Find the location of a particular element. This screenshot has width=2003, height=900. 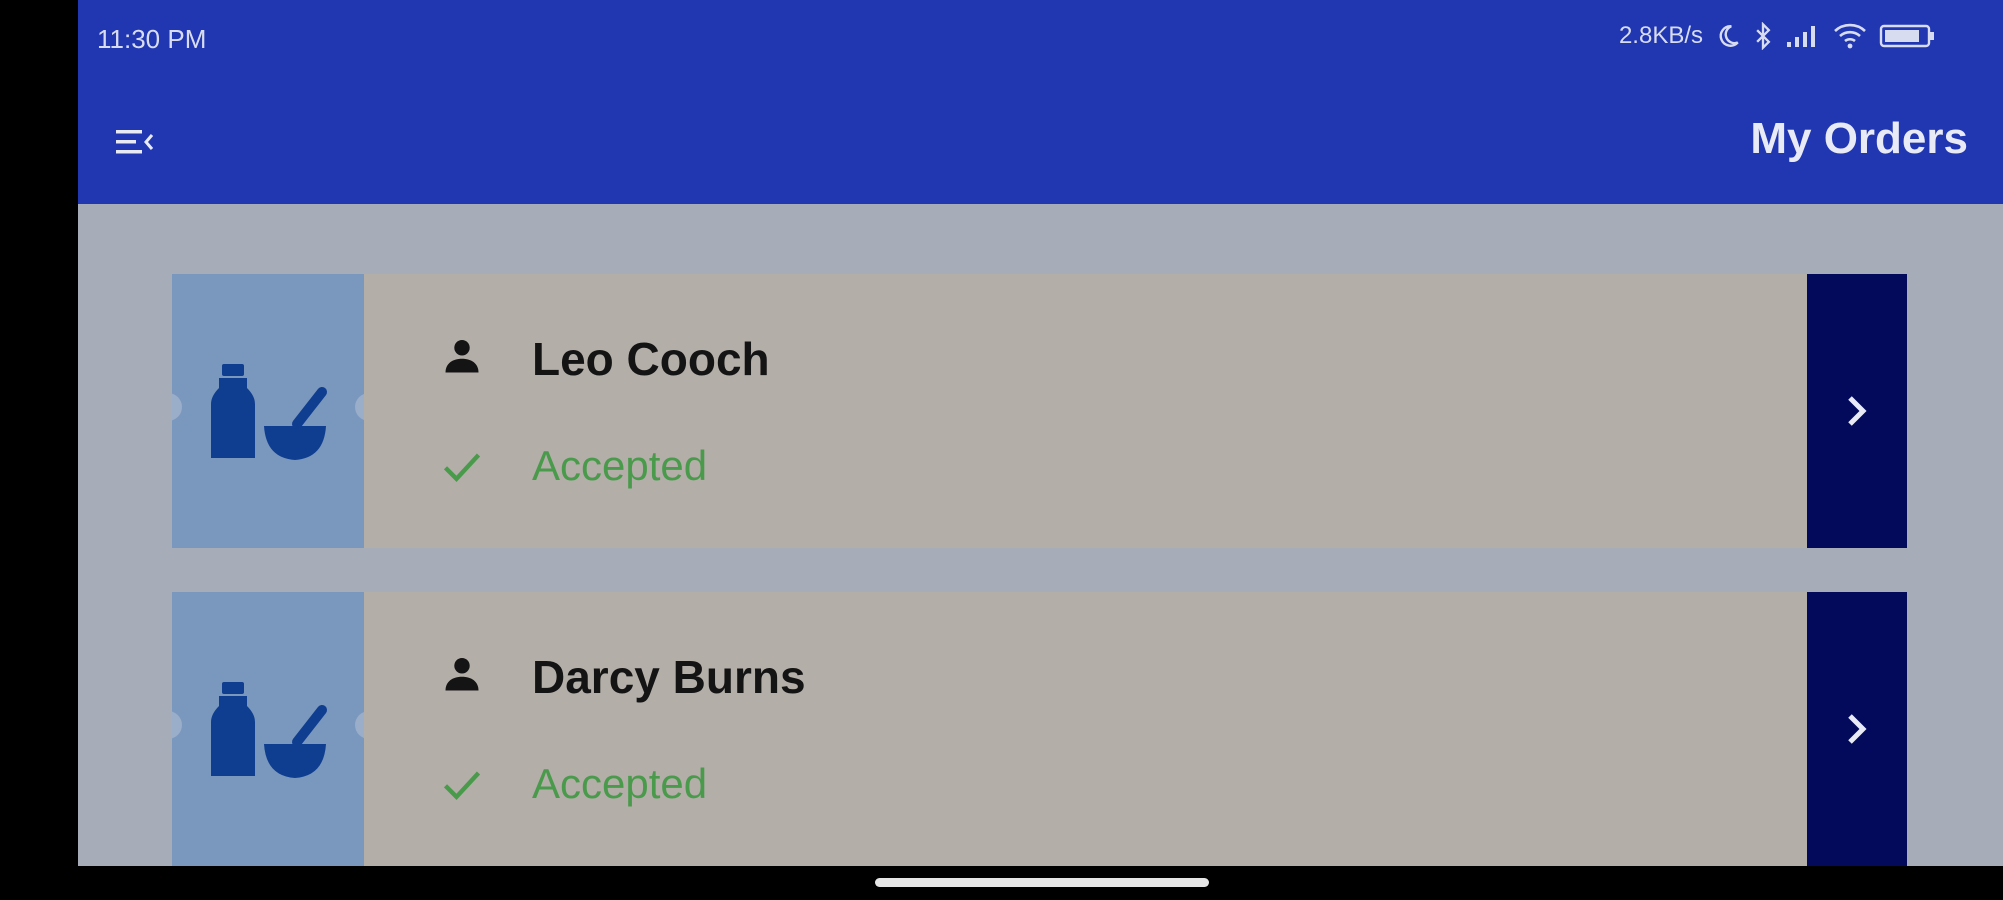

menu-icon is located at coordinates (135, 142).